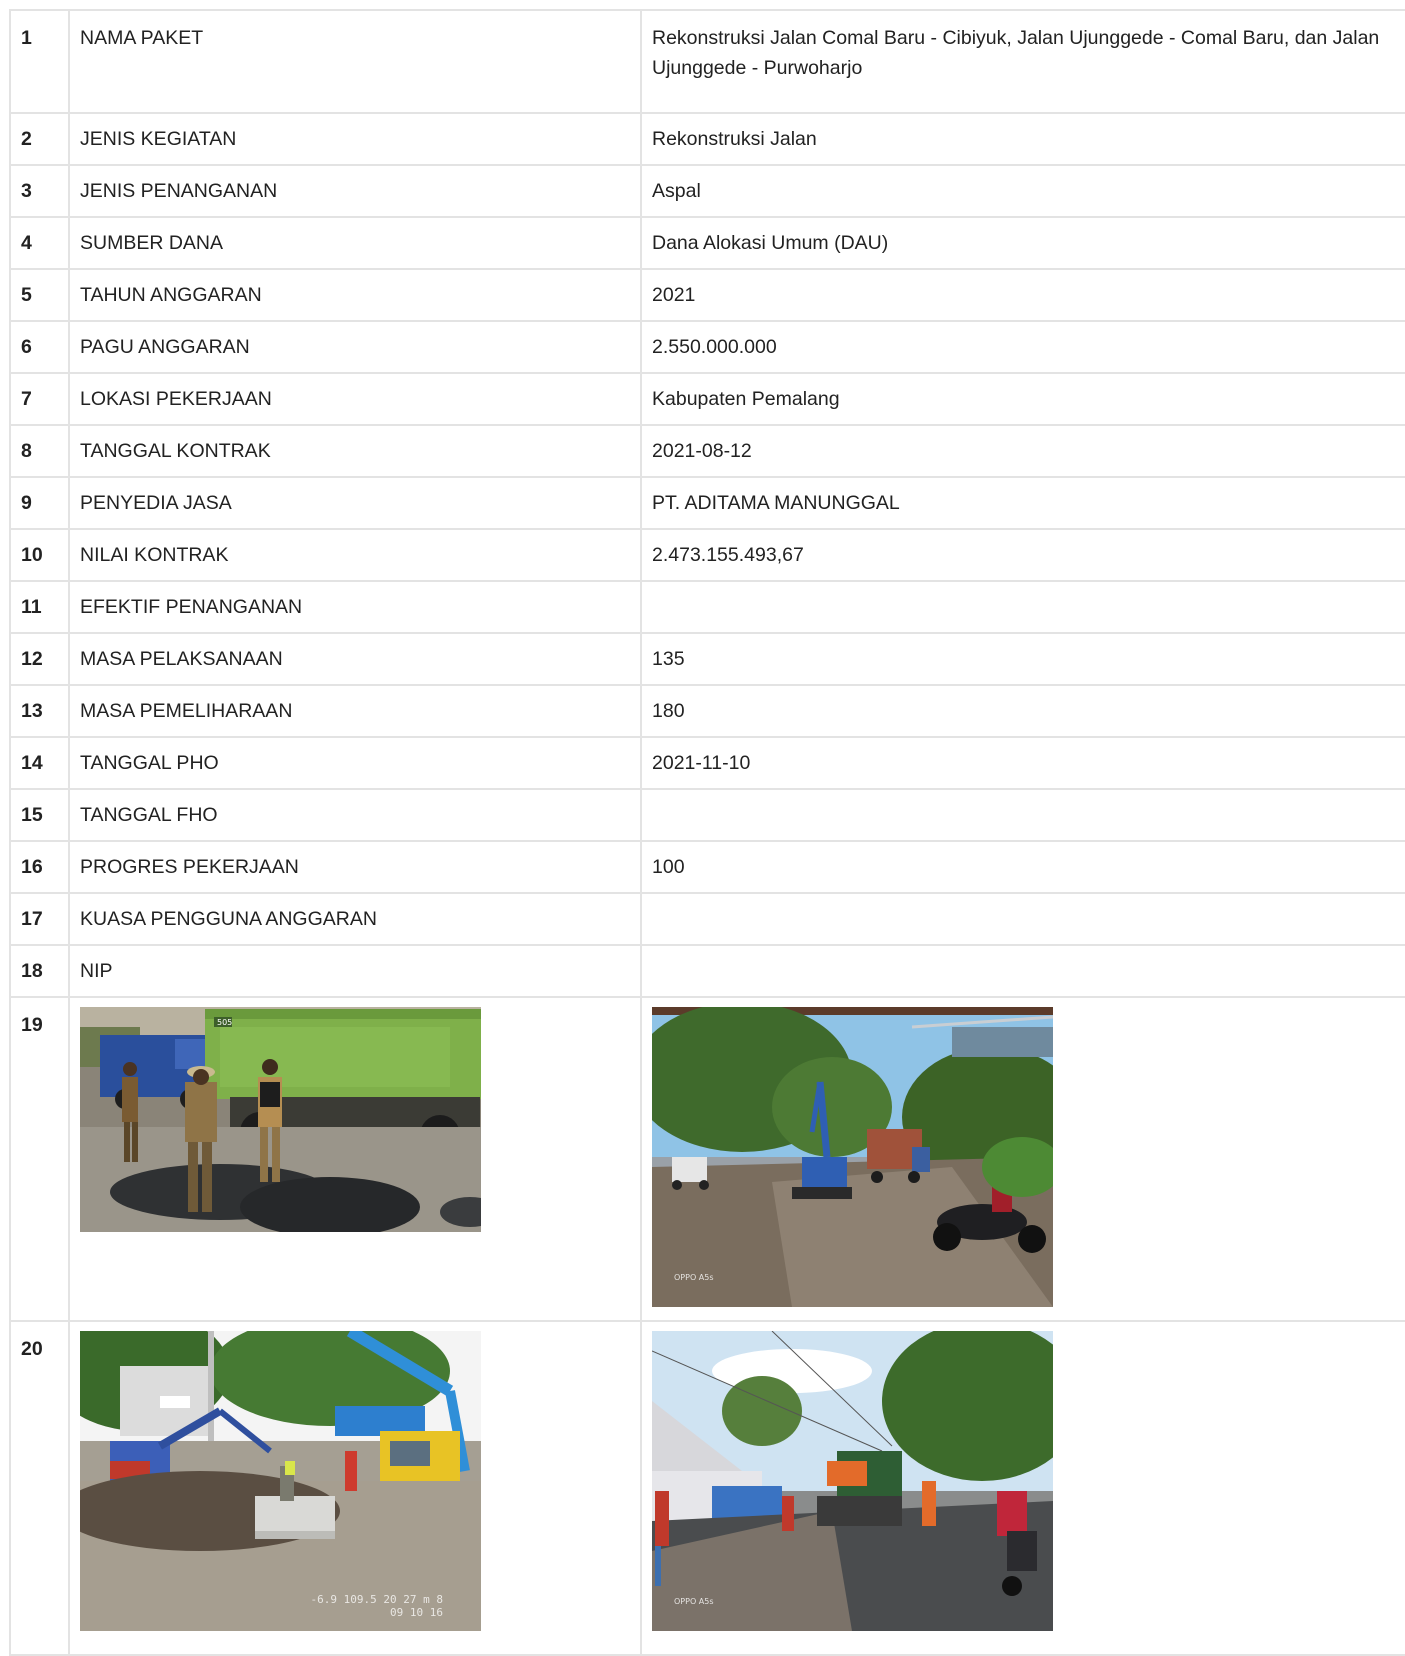  I want to click on photo-culvert-installation: -6.9 109.5 20 27 m 8 09 10 16, so click(280, 1481).